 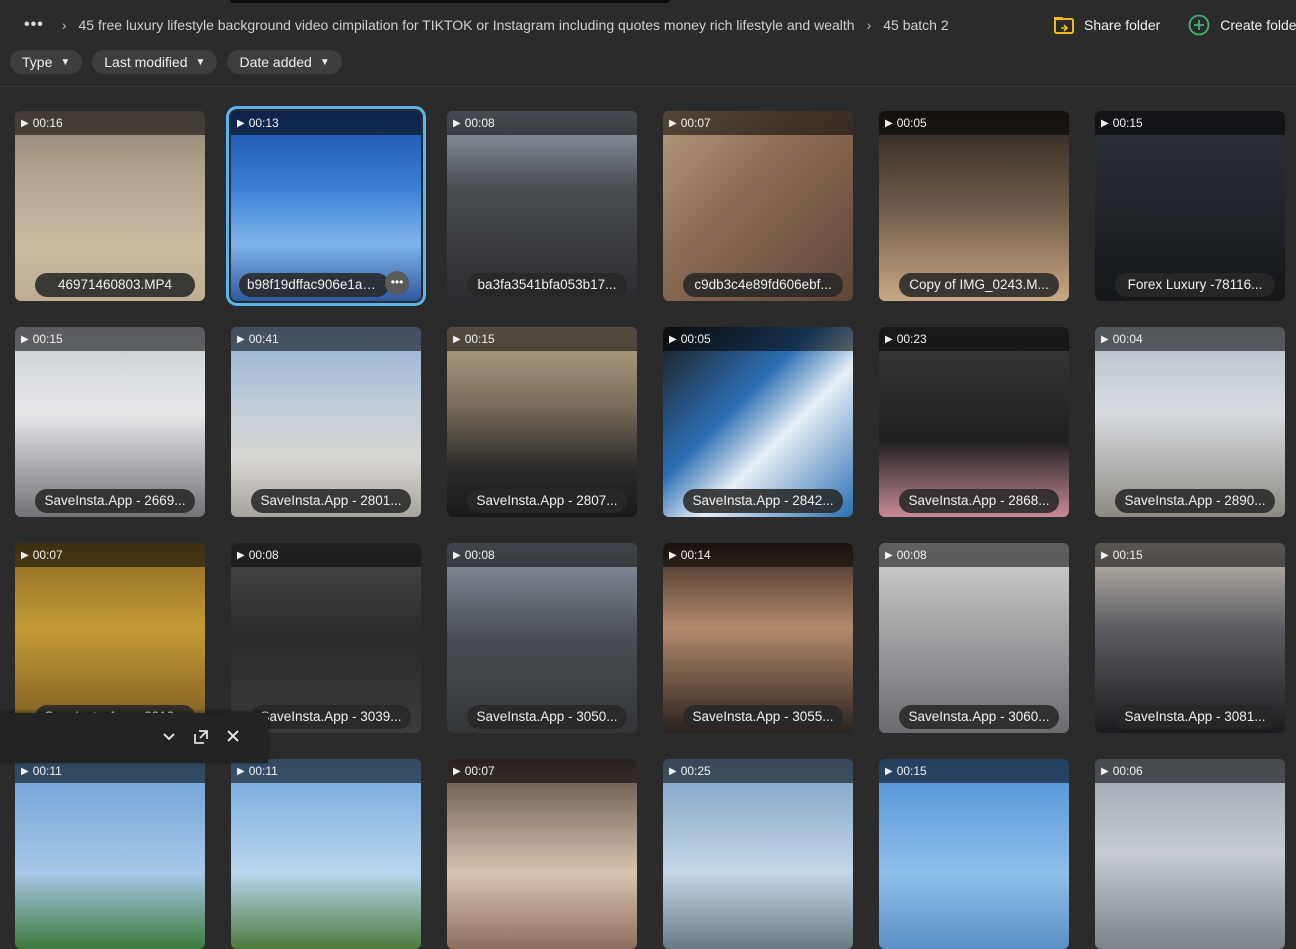 What do you see at coordinates (397, 283) in the screenshot?
I see `more-options-icon: •••` at bounding box center [397, 283].